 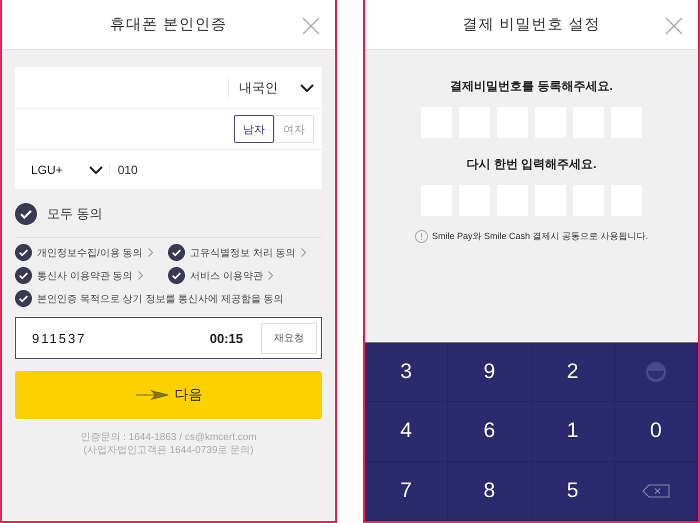 I want to click on carrier-select: LGU+, so click(x=70, y=169).